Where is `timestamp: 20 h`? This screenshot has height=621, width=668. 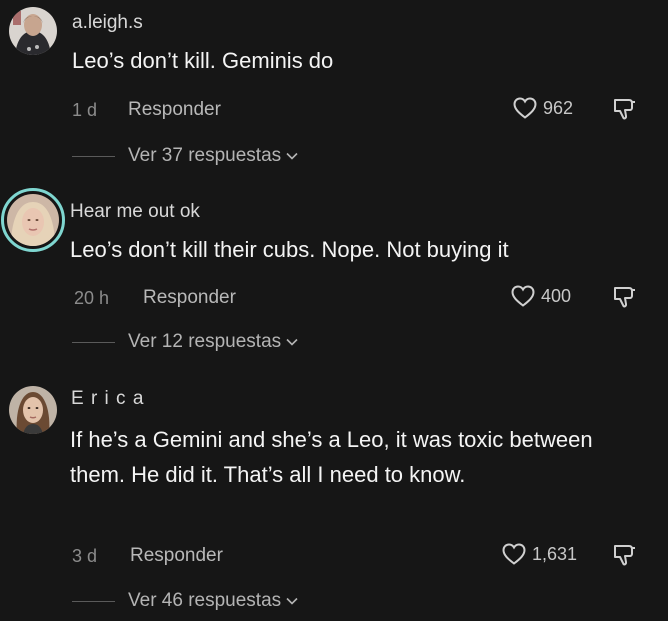 timestamp: 20 h is located at coordinates (92, 298).